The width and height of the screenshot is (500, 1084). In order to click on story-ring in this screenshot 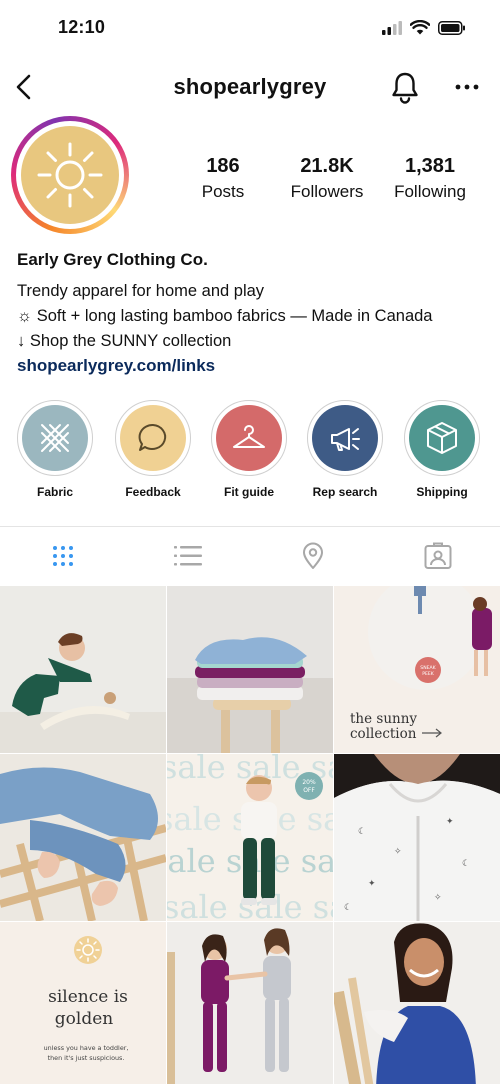, I will do `click(70, 175)`.